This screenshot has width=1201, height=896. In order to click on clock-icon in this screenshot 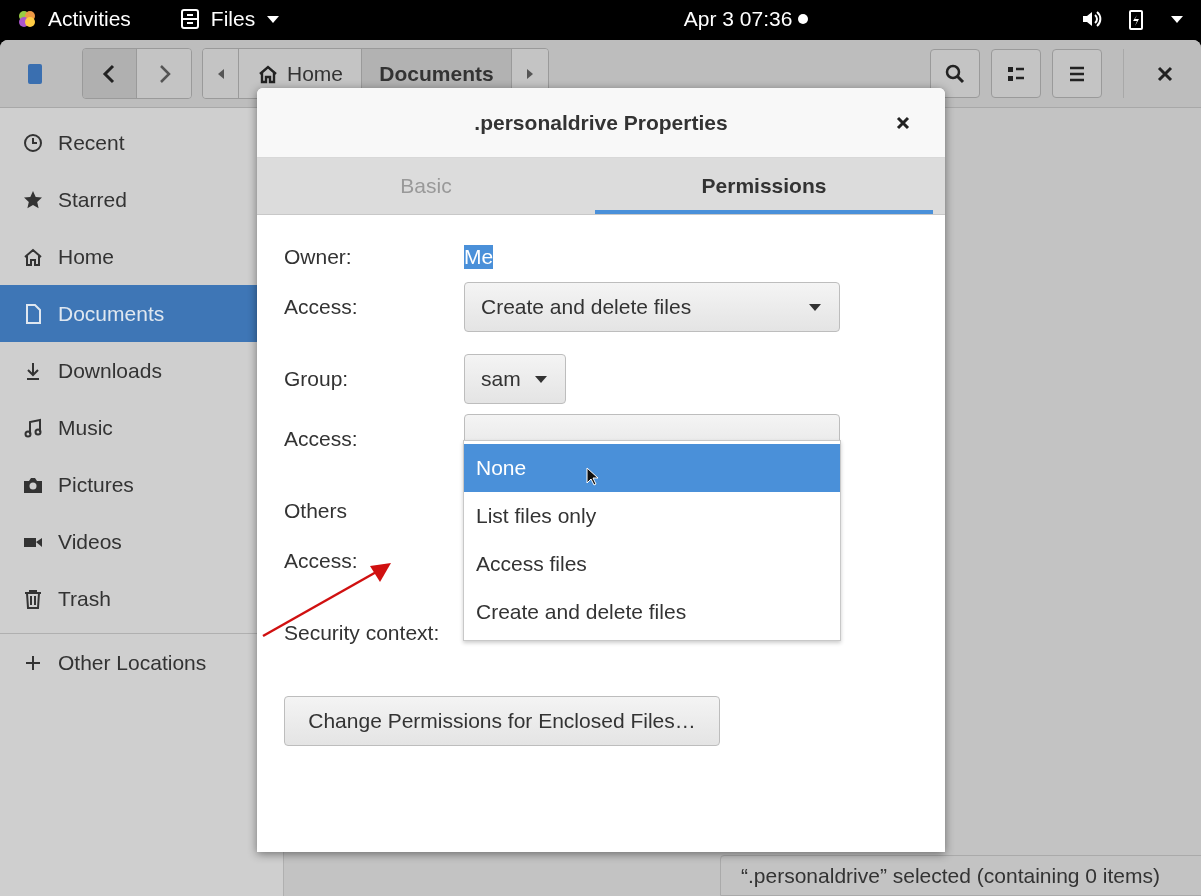, I will do `click(33, 142)`.